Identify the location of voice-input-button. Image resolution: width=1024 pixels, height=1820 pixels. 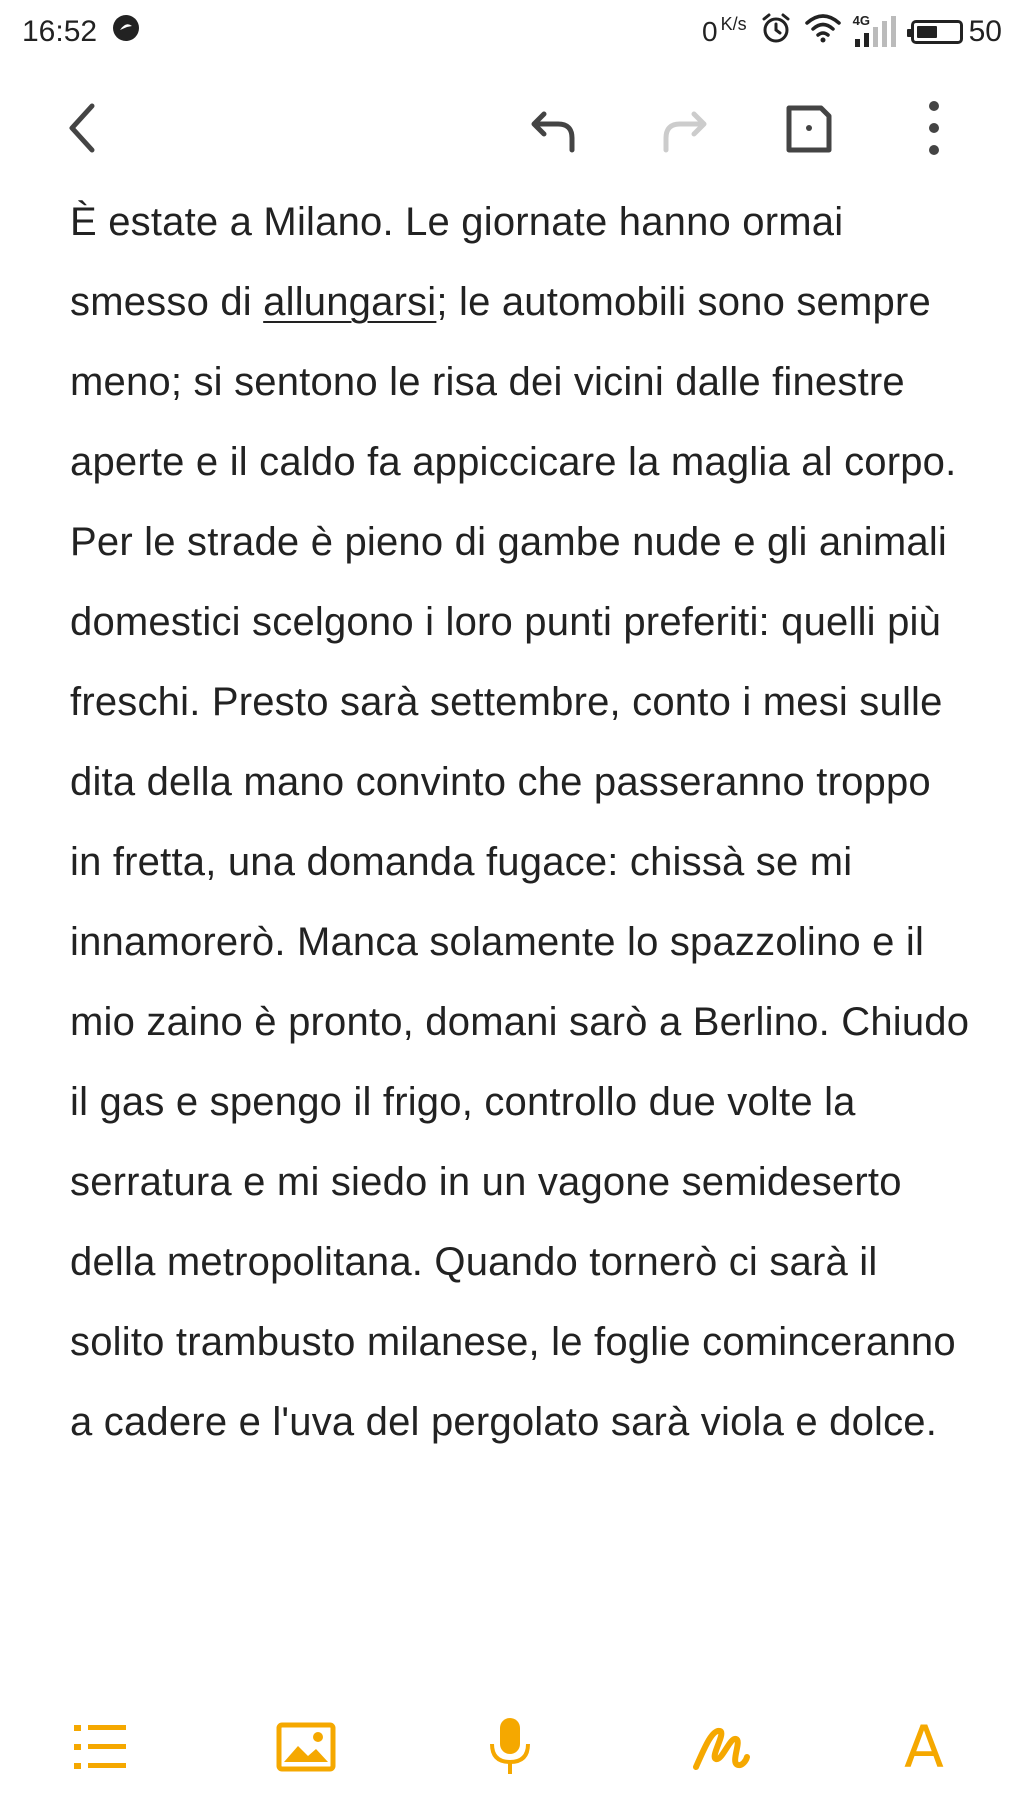
(510, 1747).